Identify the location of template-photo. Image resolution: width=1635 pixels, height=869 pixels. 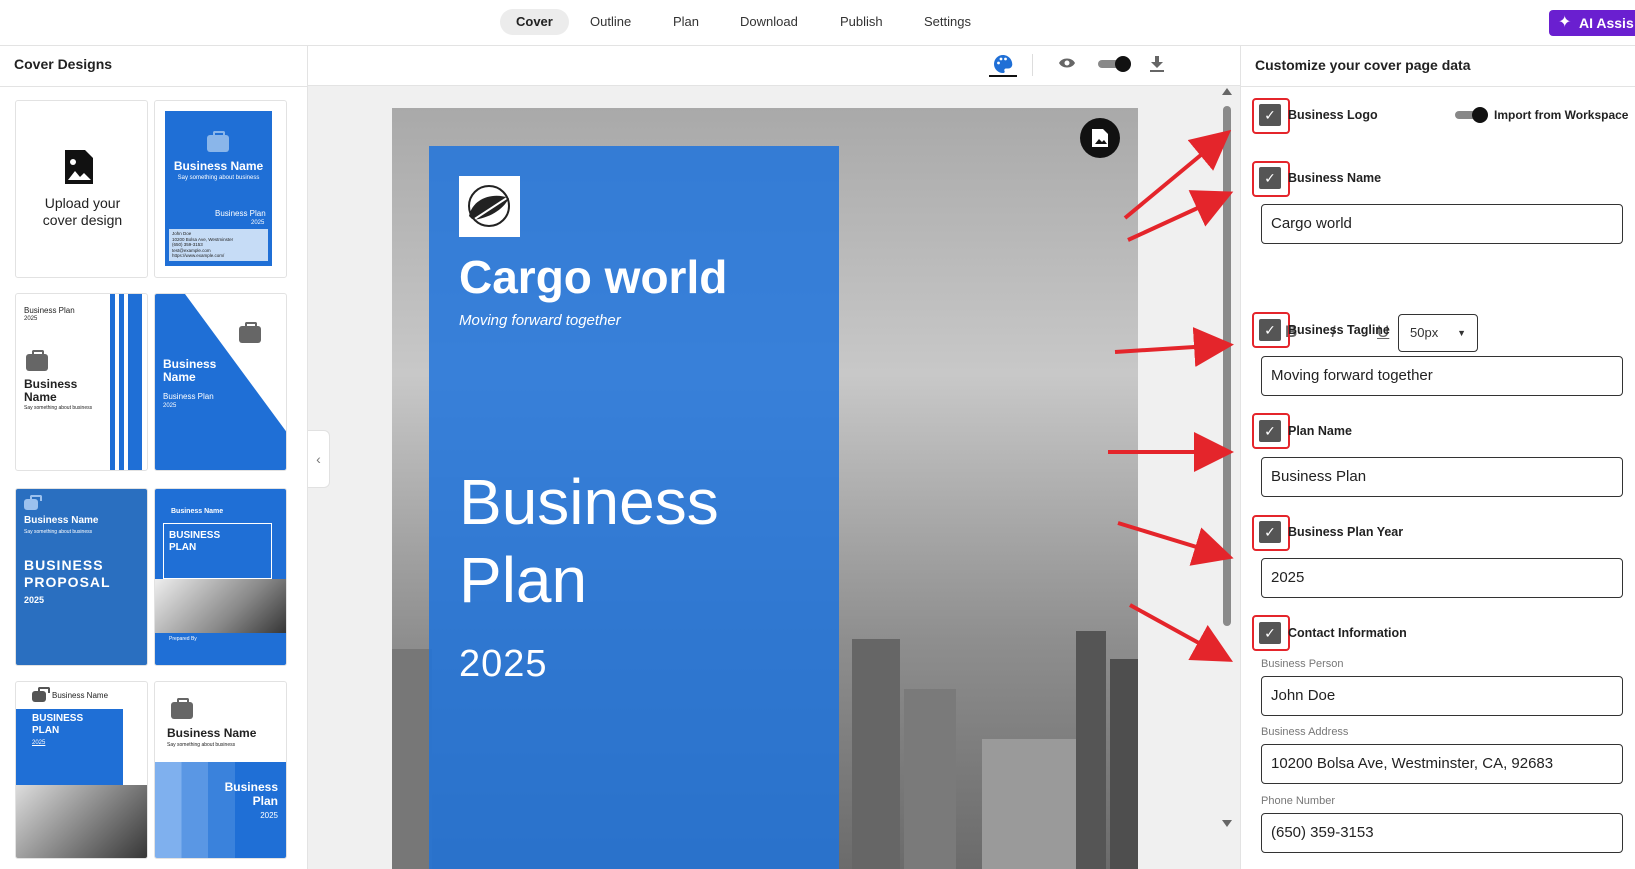
(220, 606).